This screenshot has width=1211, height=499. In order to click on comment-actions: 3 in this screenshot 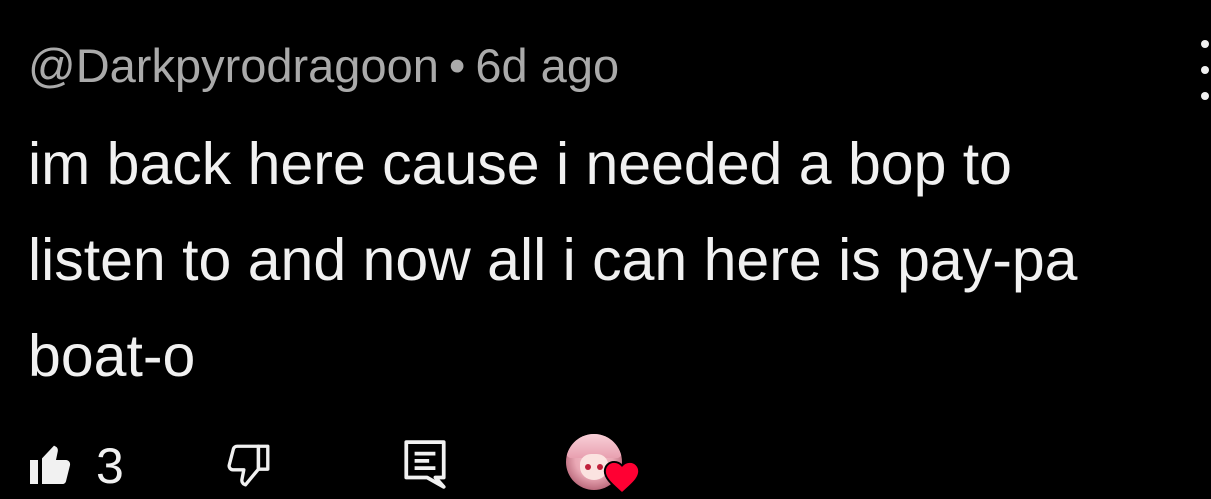, I will do `click(605, 462)`.